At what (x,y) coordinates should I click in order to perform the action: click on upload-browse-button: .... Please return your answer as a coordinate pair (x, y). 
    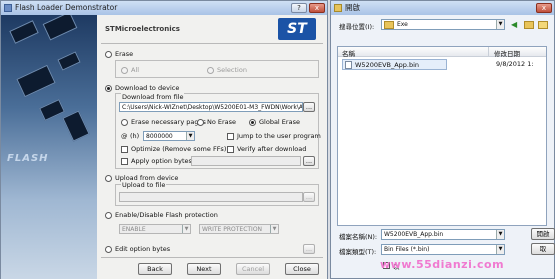
    Looking at the image, I should click on (309, 197).